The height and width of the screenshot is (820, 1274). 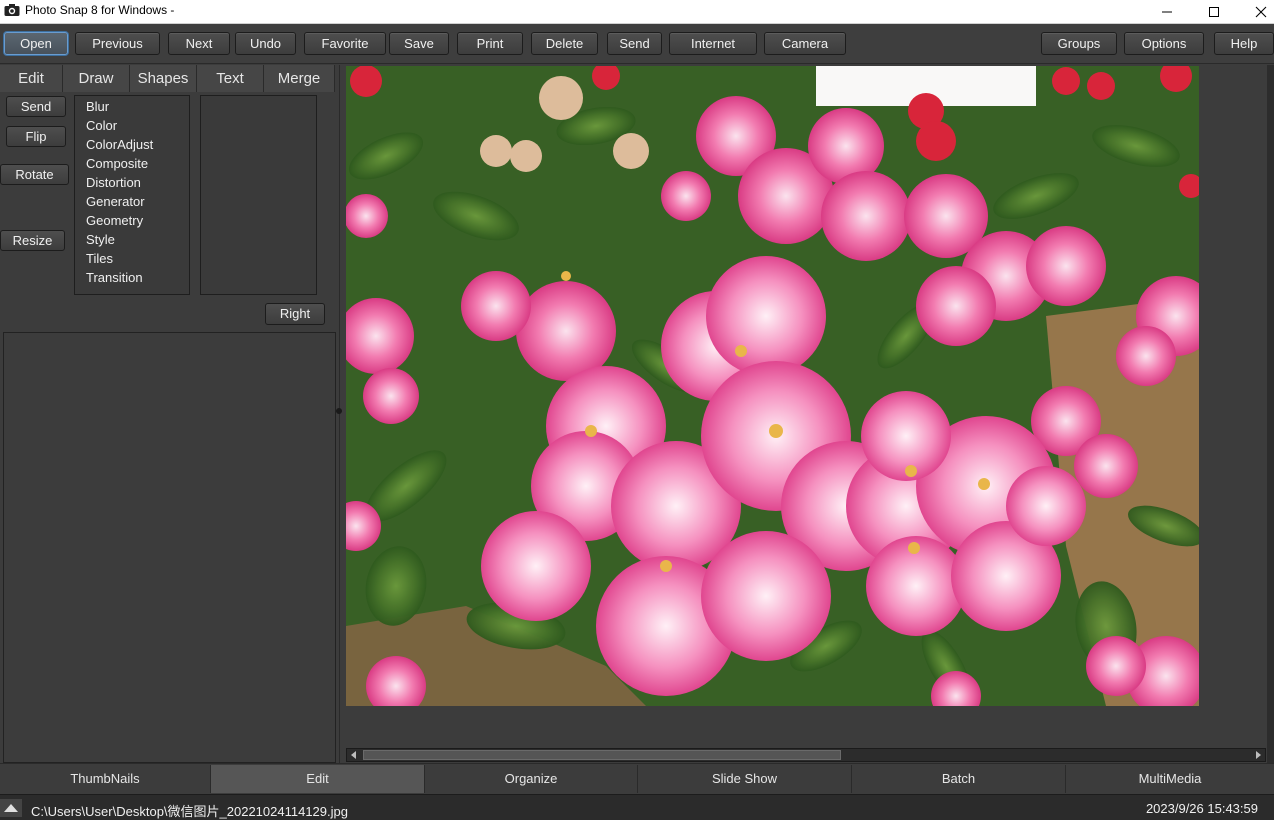 What do you see at coordinates (97, 107) in the screenshot?
I see `list-item: Blur` at bounding box center [97, 107].